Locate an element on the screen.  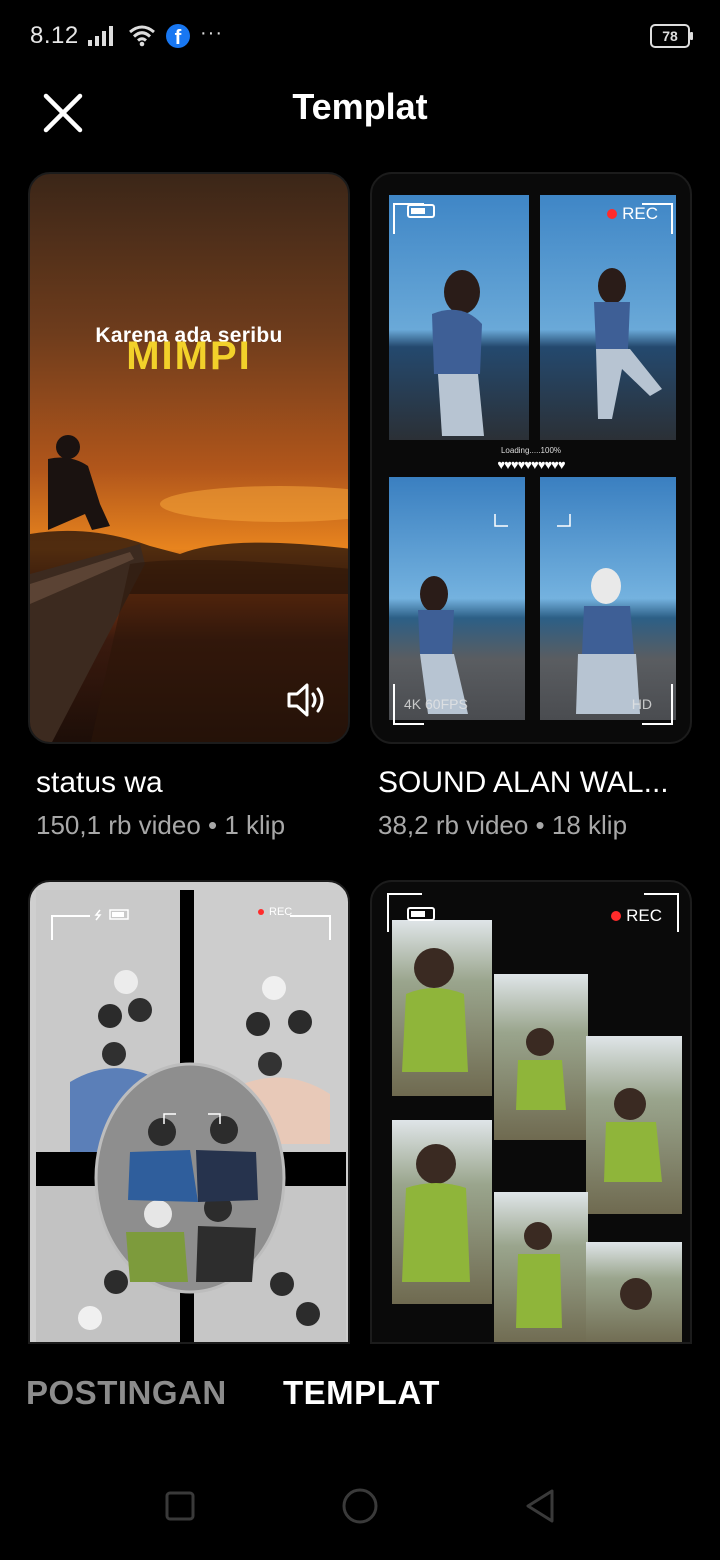
corner-label-right: HD is located at coordinates (641, 704).